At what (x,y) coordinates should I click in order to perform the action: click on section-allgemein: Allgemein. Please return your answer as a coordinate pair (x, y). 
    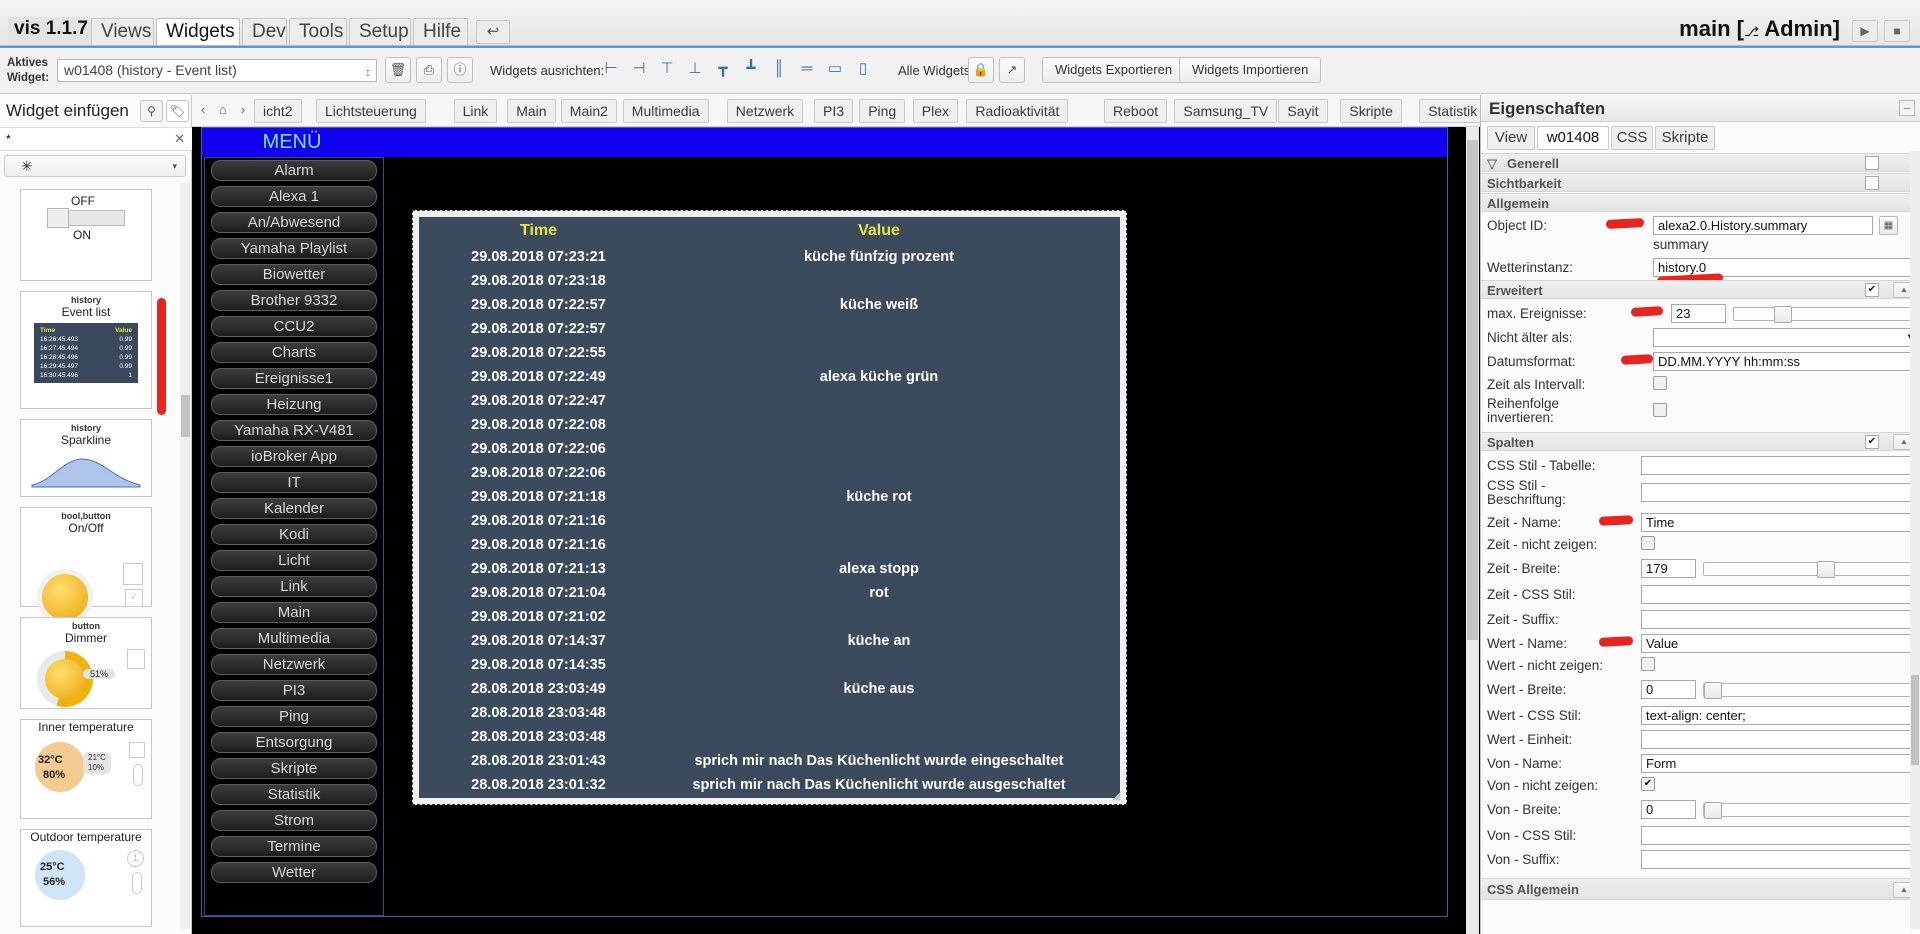
    Looking at the image, I should click on (1700, 202).